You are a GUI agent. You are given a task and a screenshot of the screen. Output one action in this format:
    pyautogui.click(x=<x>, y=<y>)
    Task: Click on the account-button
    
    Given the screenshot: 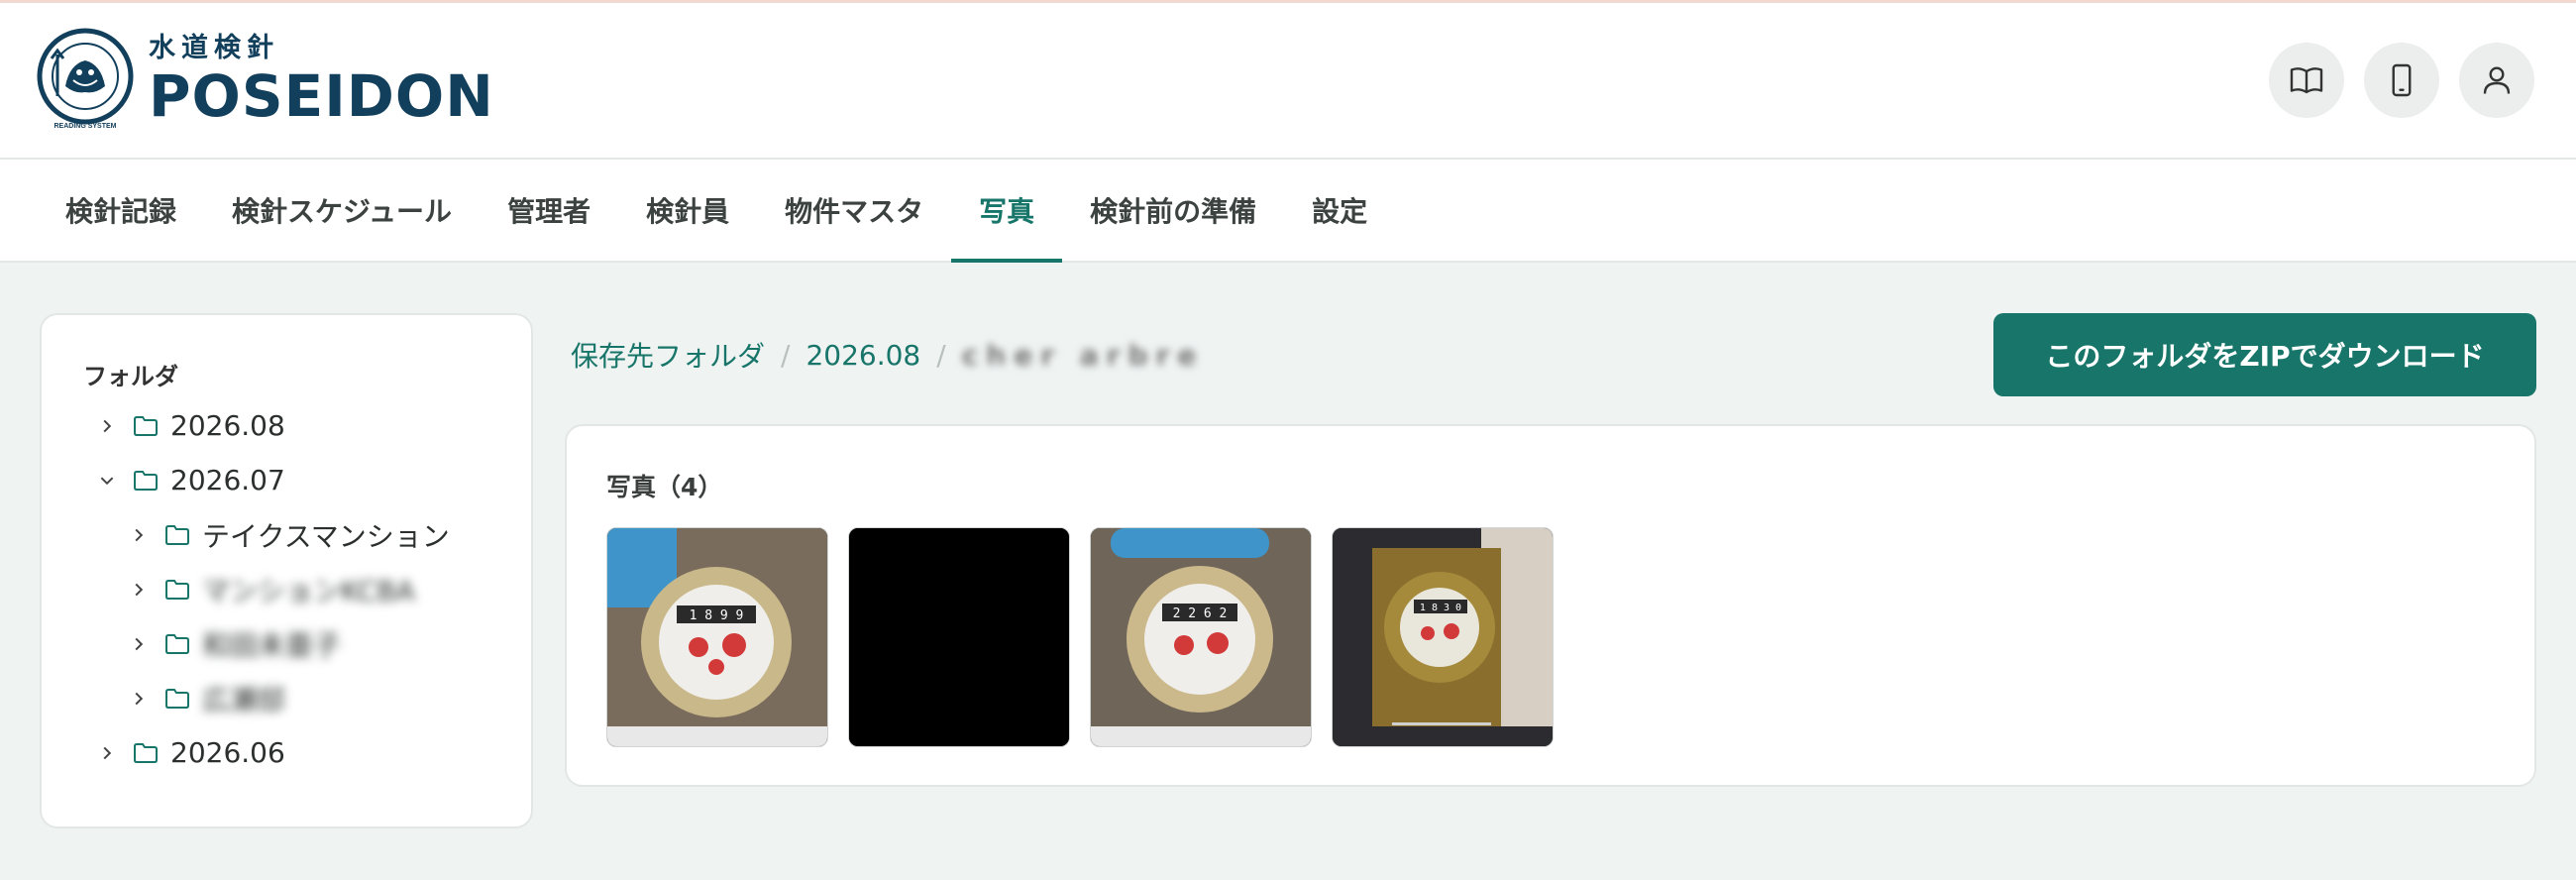 What is the action you would take?
    pyautogui.click(x=2496, y=80)
    